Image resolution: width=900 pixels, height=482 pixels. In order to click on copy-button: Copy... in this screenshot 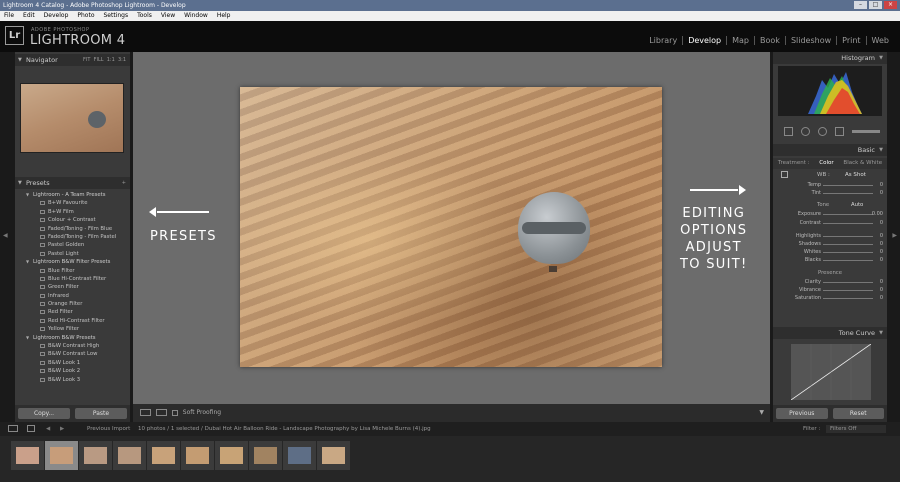, I will do `click(44, 413)`.